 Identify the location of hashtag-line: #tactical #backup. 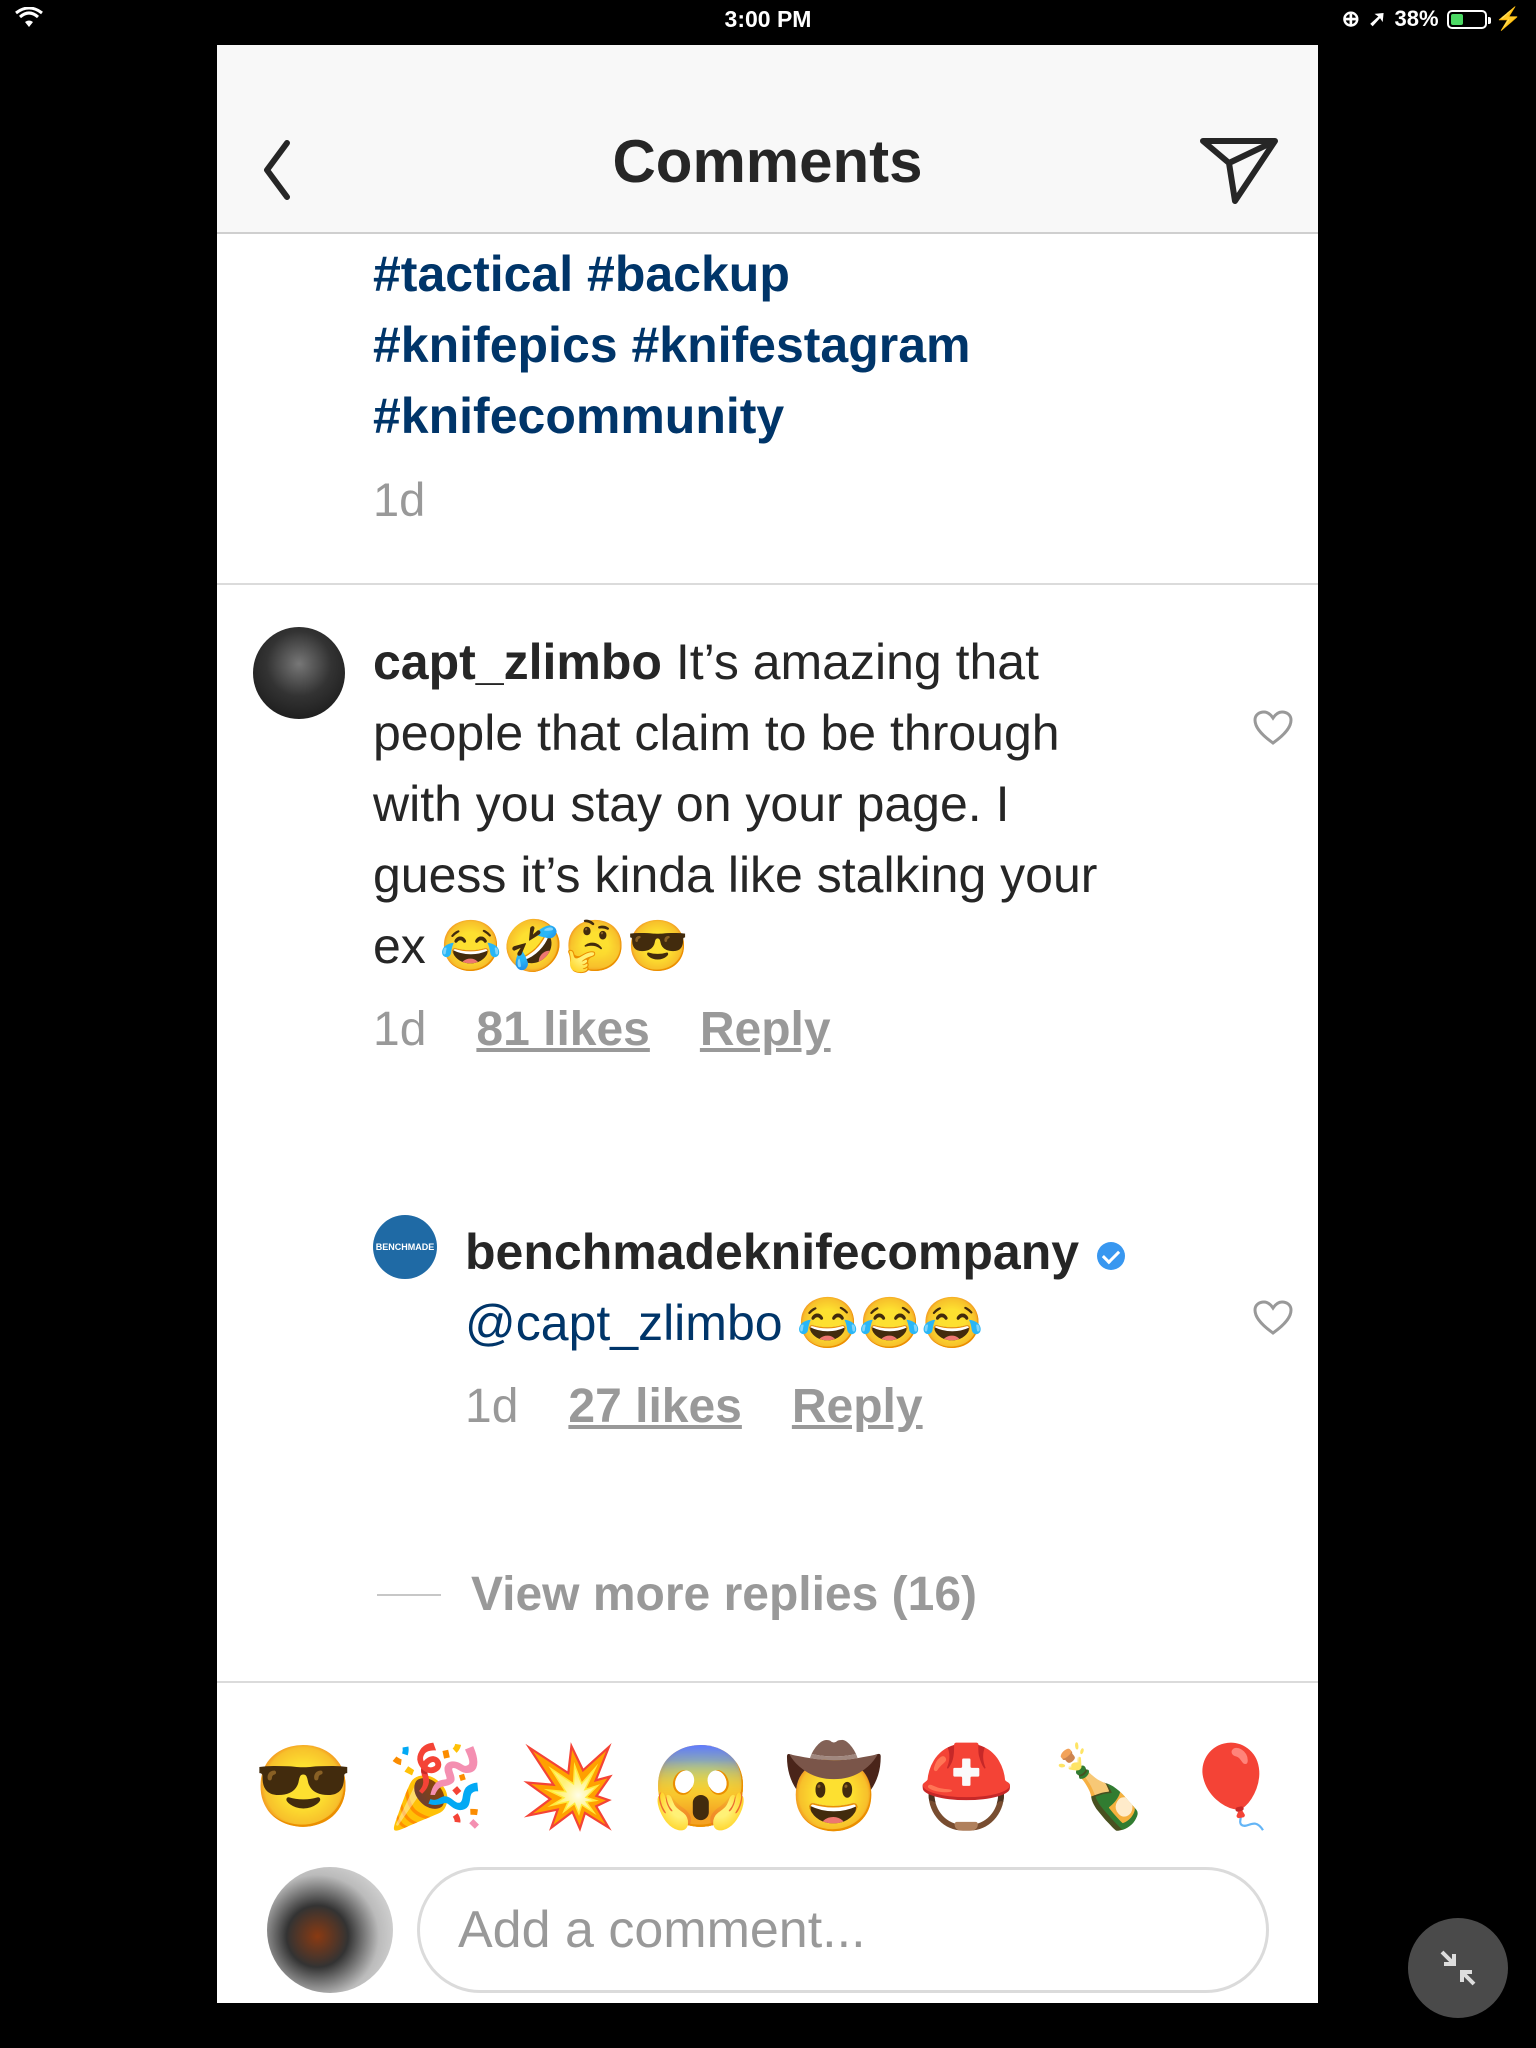
(823, 274).